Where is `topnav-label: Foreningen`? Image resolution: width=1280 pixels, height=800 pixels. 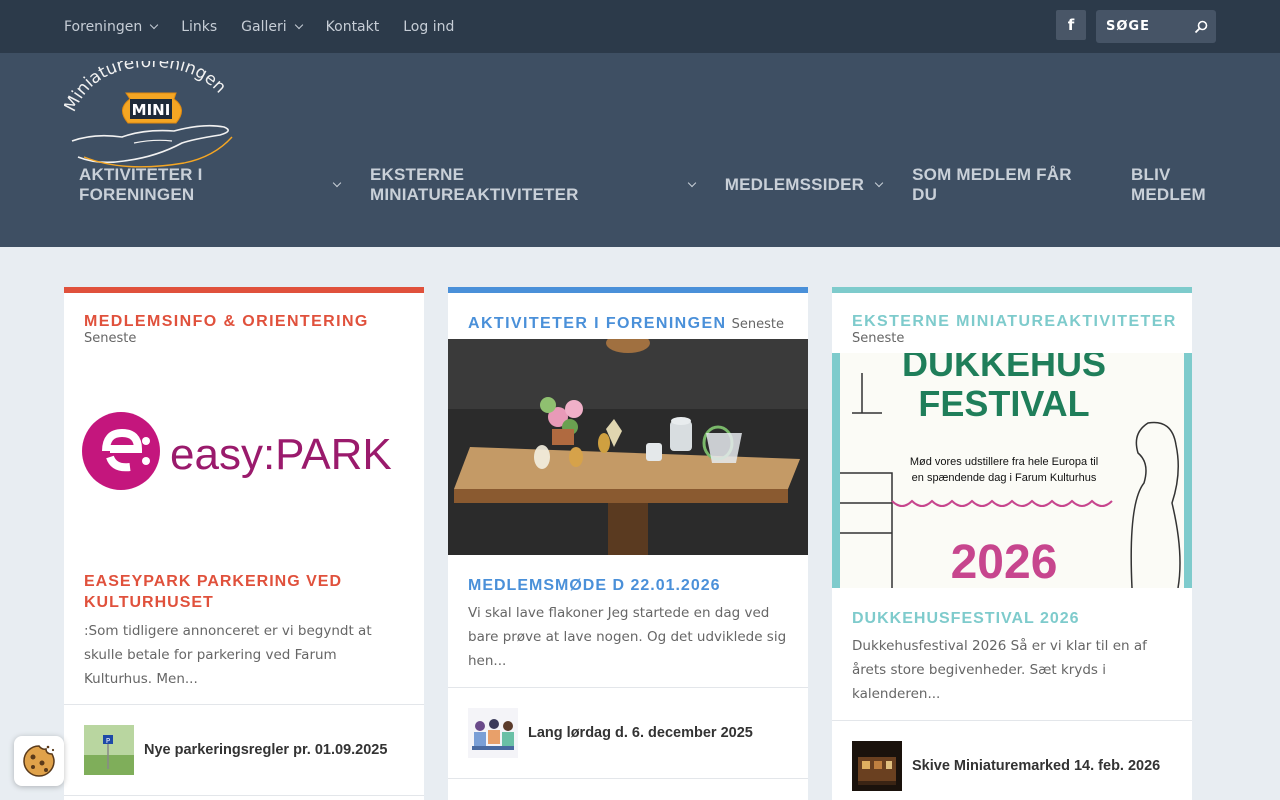 topnav-label: Foreningen is located at coordinates (103, 26).